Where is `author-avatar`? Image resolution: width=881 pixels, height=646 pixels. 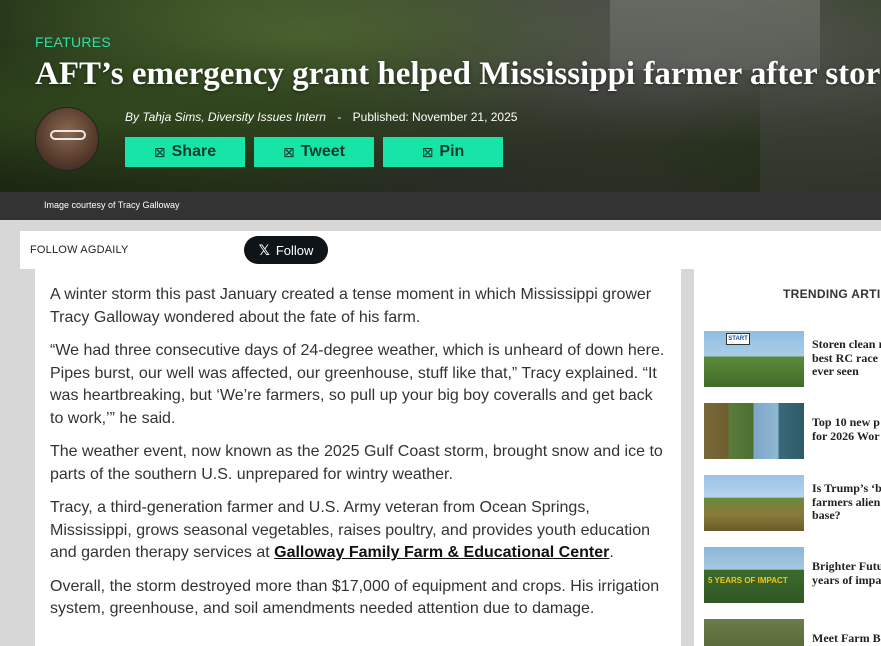 author-avatar is located at coordinates (67, 139).